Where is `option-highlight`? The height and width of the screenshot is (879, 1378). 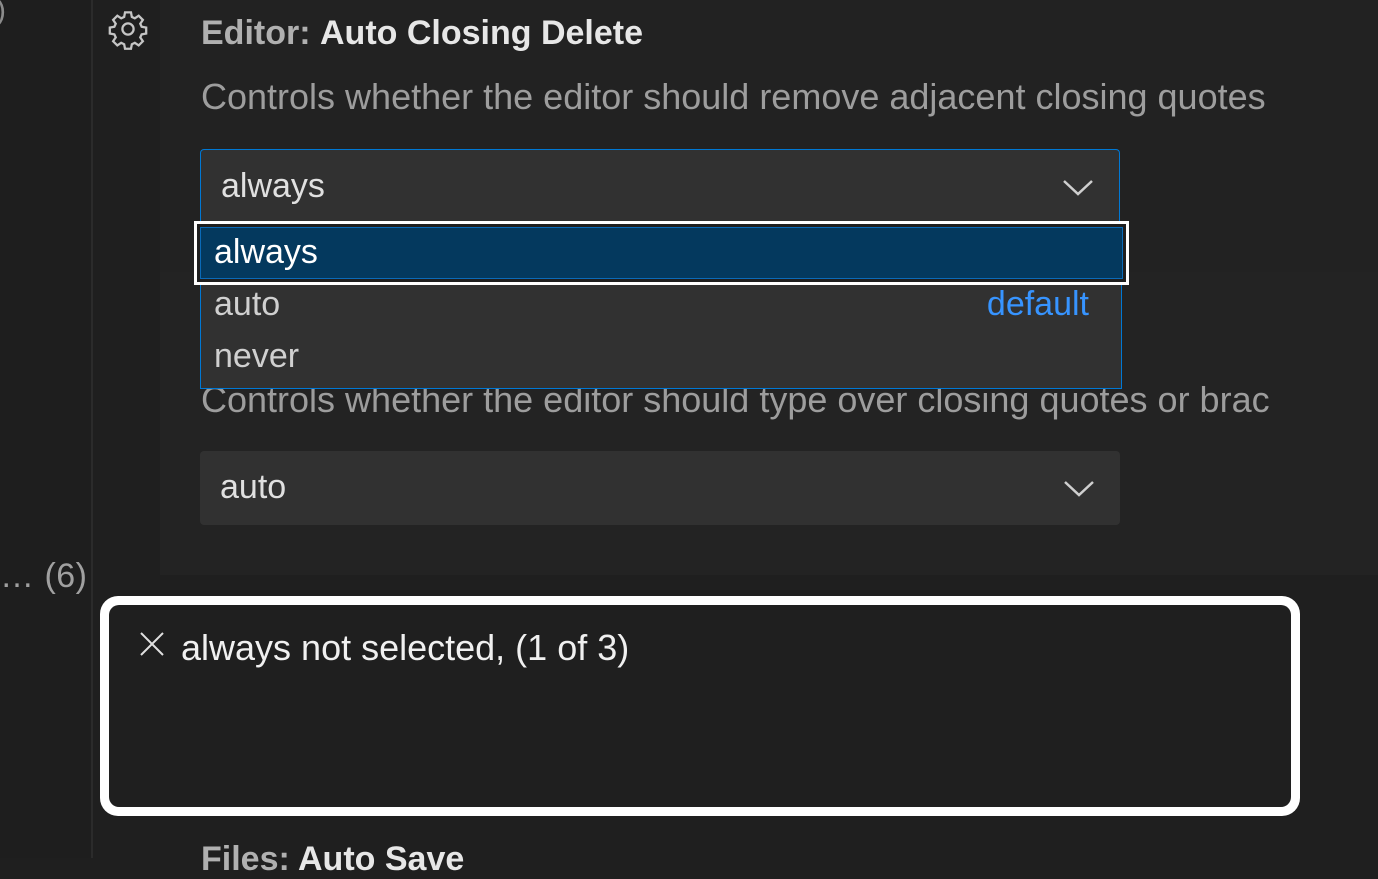 option-highlight is located at coordinates (661, 253).